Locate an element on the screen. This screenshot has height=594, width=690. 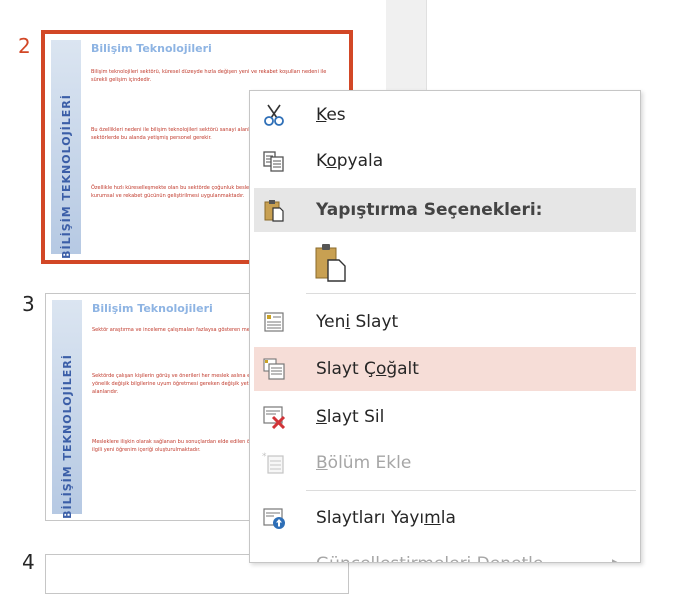
menu-item-add-section: * Bölüm Ekle is located at coordinates (445, 463).